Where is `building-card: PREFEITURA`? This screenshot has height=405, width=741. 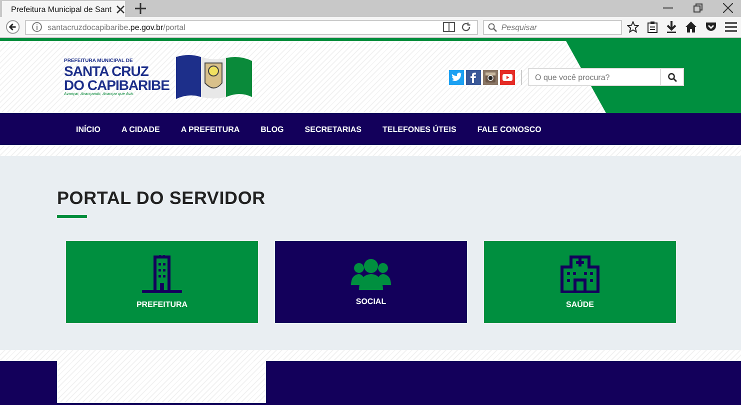
building-card: PREFEITURA is located at coordinates (162, 282).